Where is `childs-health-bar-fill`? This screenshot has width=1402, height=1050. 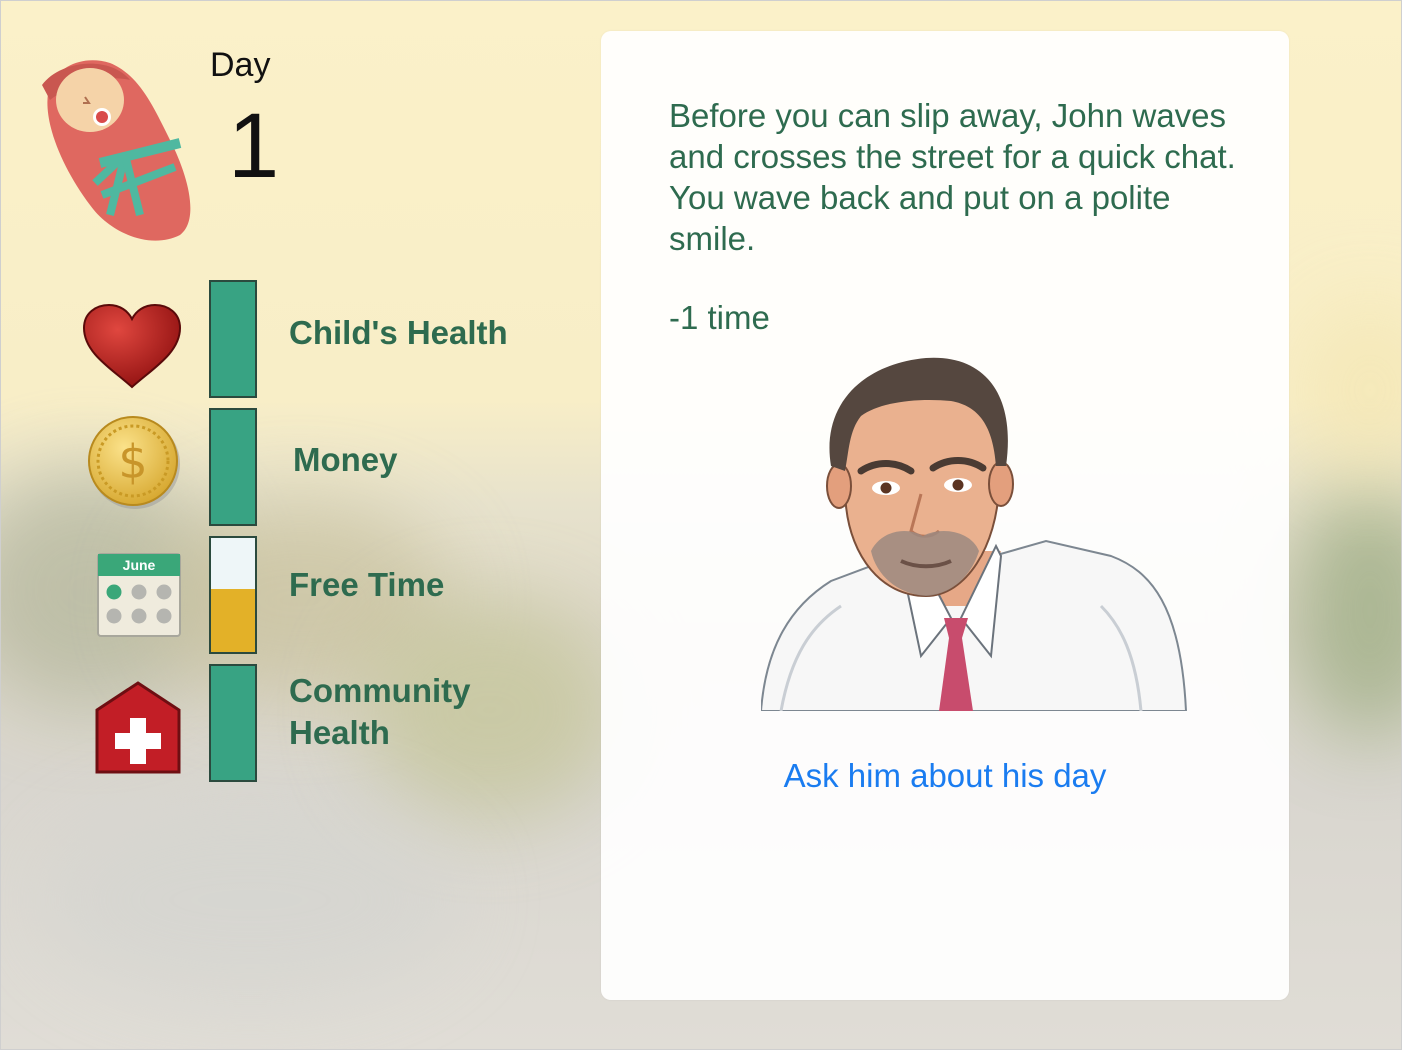 childs-health-bar-fill is located at coordinates (233, 339).